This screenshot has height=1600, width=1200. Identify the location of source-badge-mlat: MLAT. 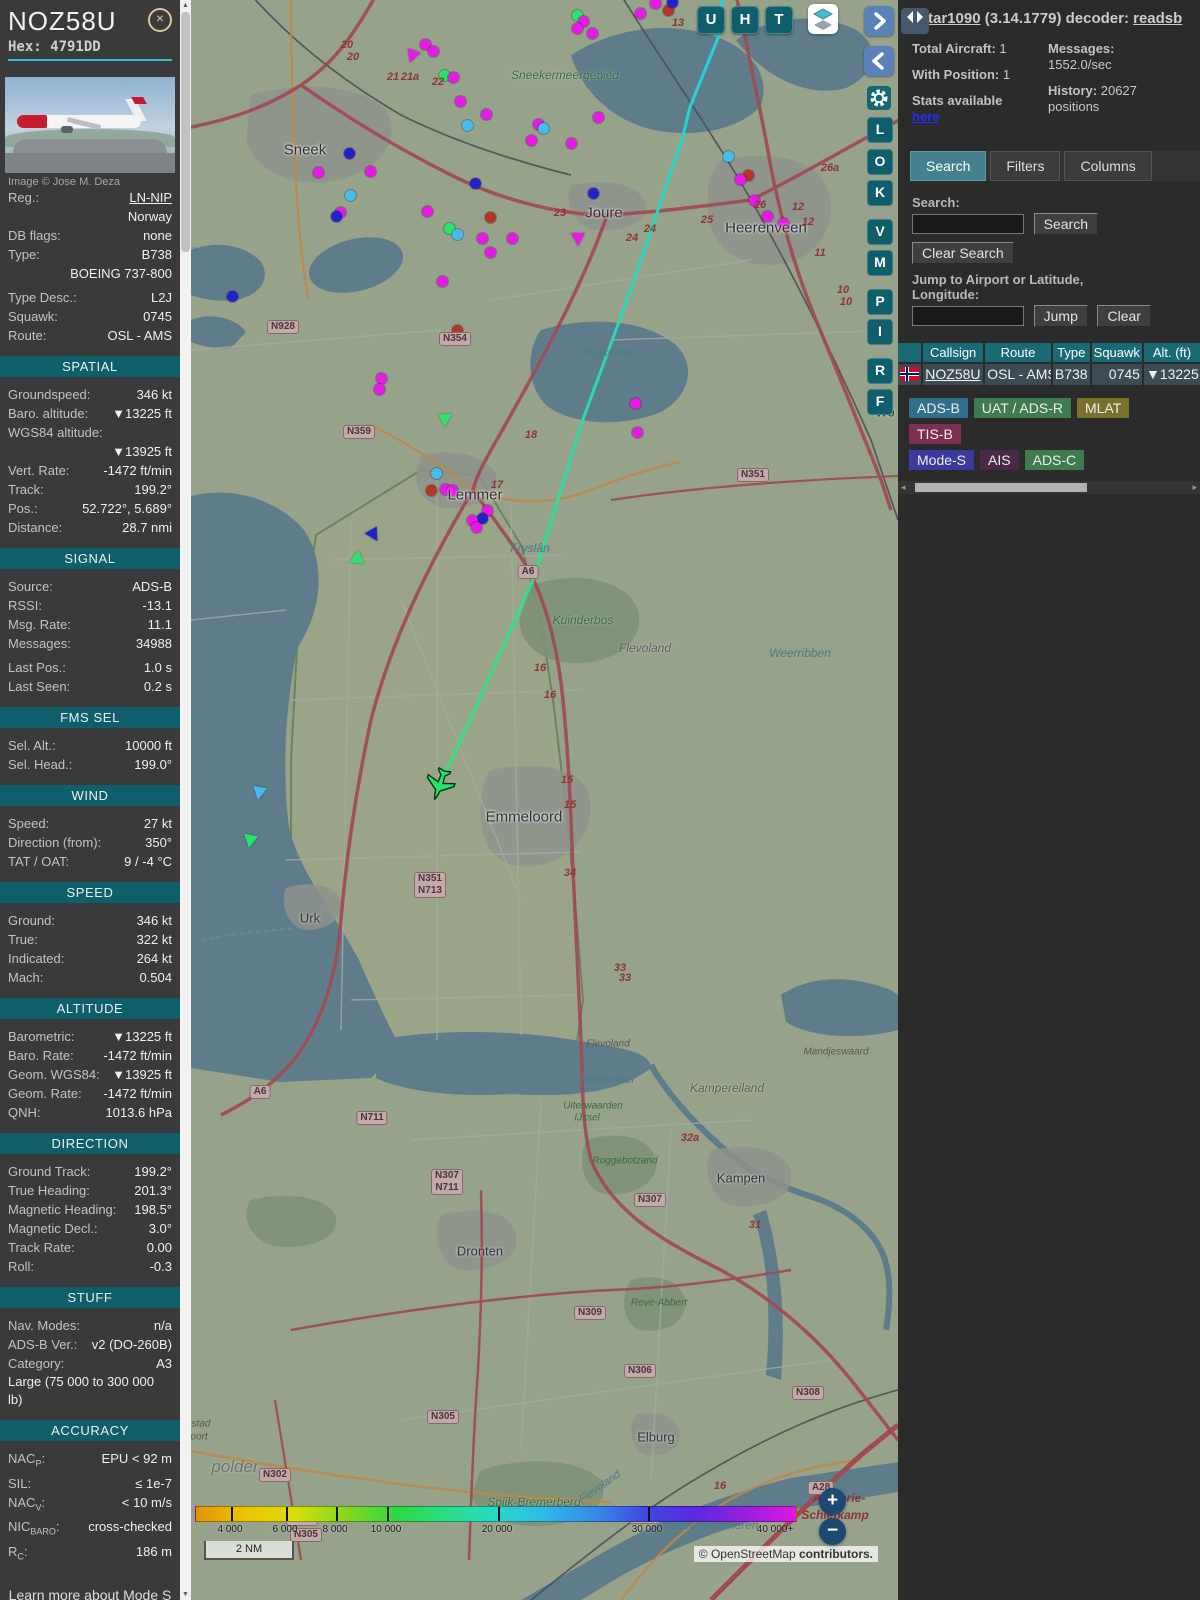
(1103, 408).